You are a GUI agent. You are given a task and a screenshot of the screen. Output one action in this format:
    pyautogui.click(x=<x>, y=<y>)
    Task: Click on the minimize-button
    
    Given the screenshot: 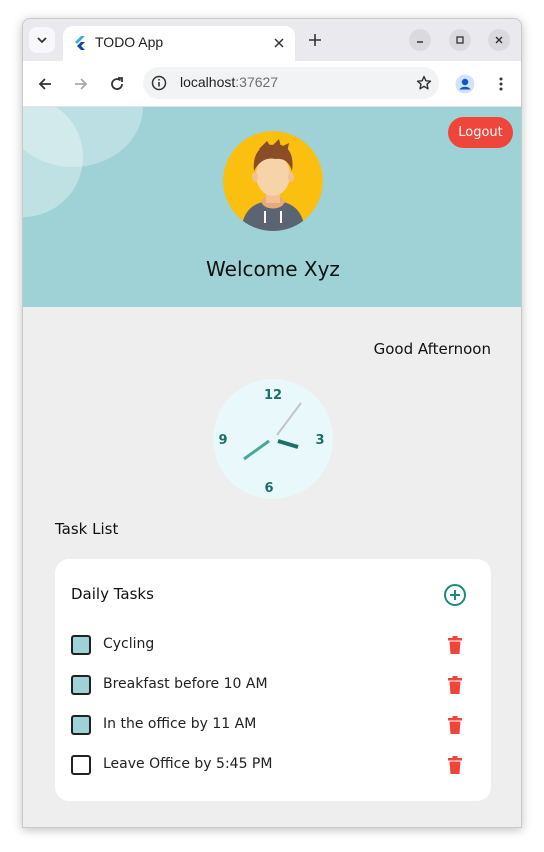 What is the action you would take?
    pyautogui.click(x=420, y=40)
    